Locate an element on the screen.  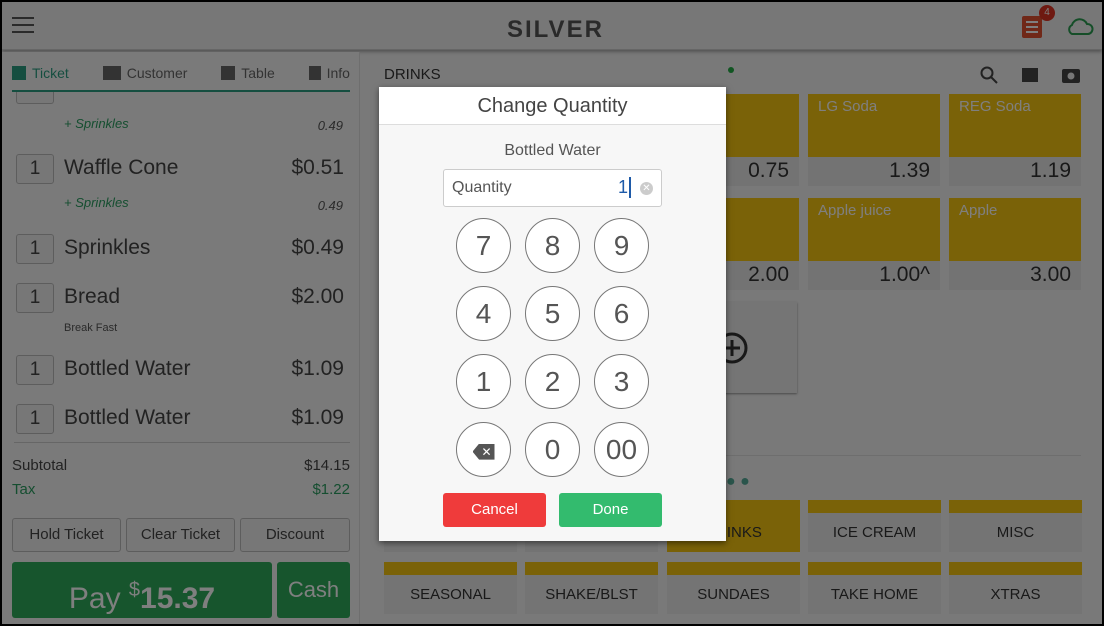
keypad-key: 8 is located at coordinates (552, 245).